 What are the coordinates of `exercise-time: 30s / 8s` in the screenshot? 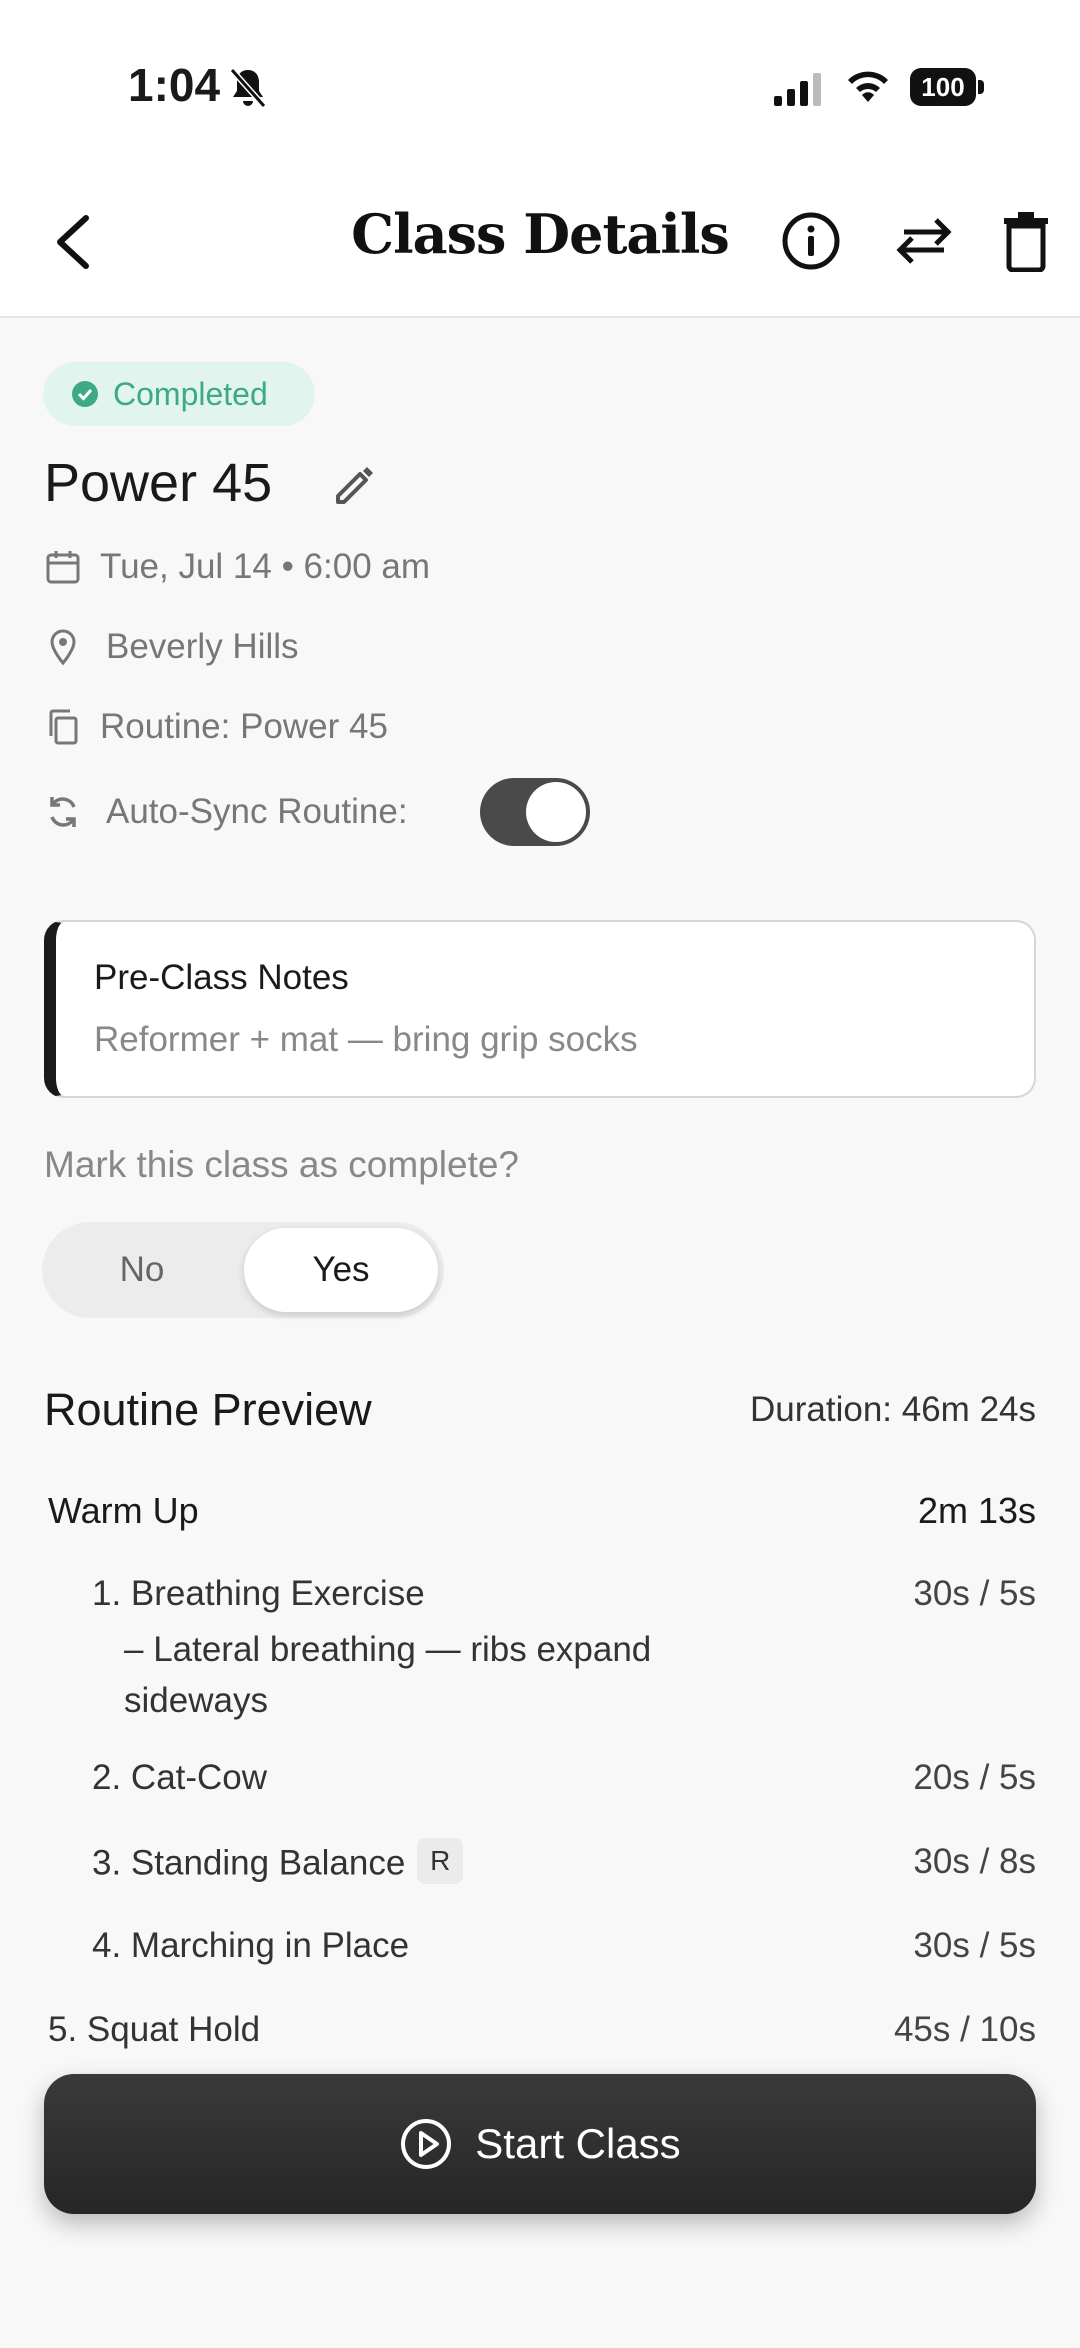 It's located at (974, 1861).